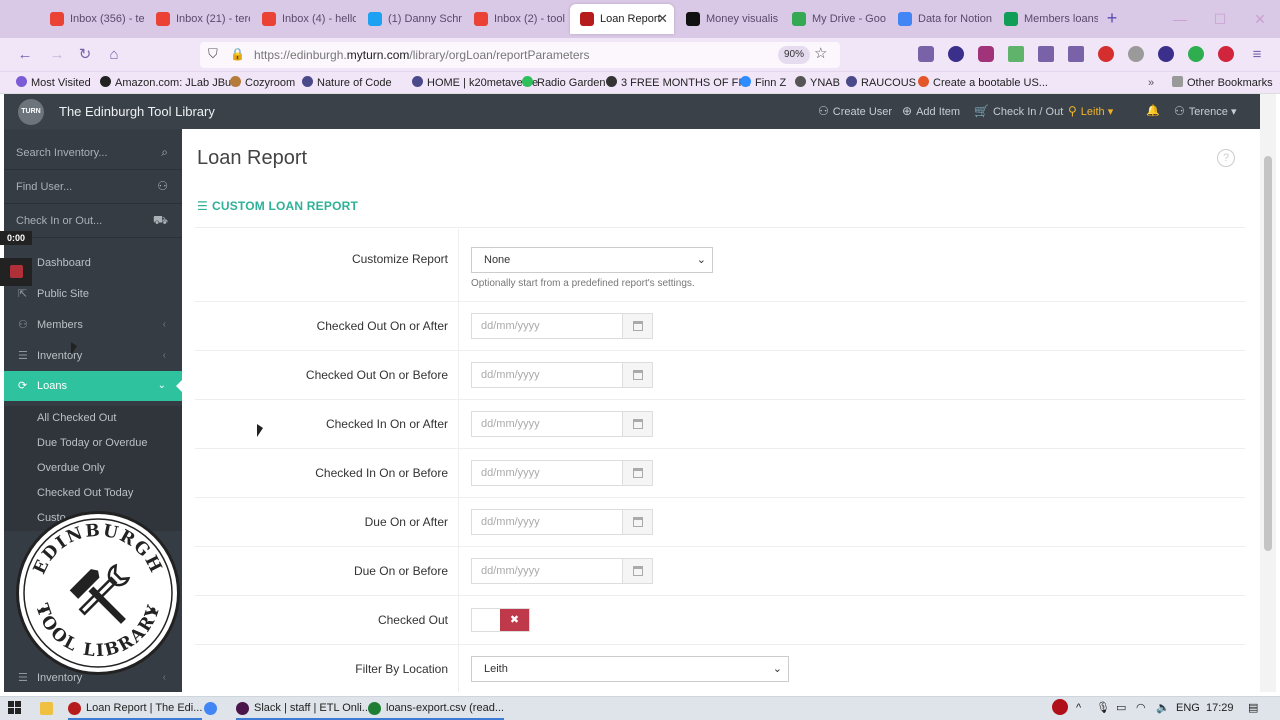  What do you see at coordinates (516, 19) in the screenshot?
I see `browser-tab: Inbox (2) - tool` at bounding box center [516, 19].